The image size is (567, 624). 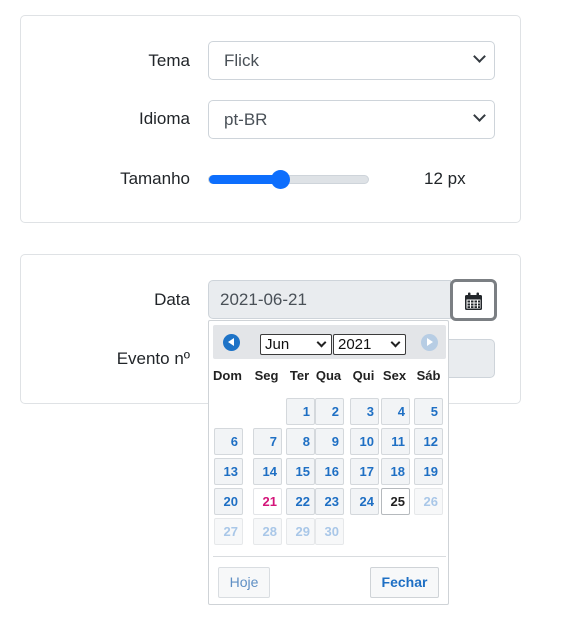 I want to click on language-select-value: pt-BR, so click(x=246, y=119).